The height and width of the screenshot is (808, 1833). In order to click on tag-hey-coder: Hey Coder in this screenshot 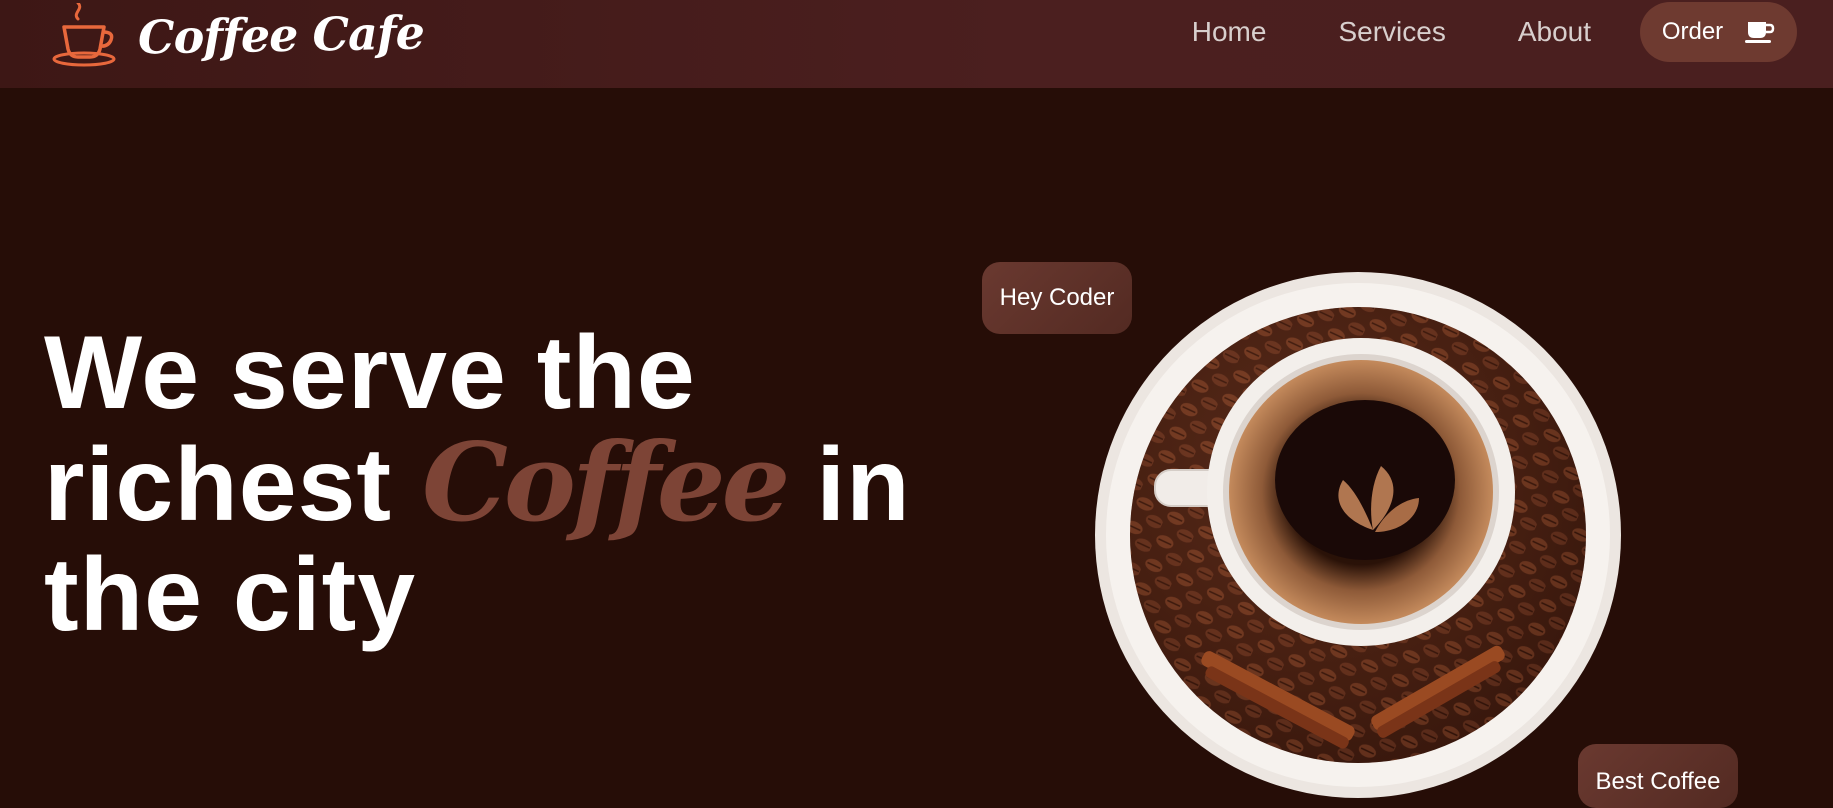, I will do `click(1057, 298)`.